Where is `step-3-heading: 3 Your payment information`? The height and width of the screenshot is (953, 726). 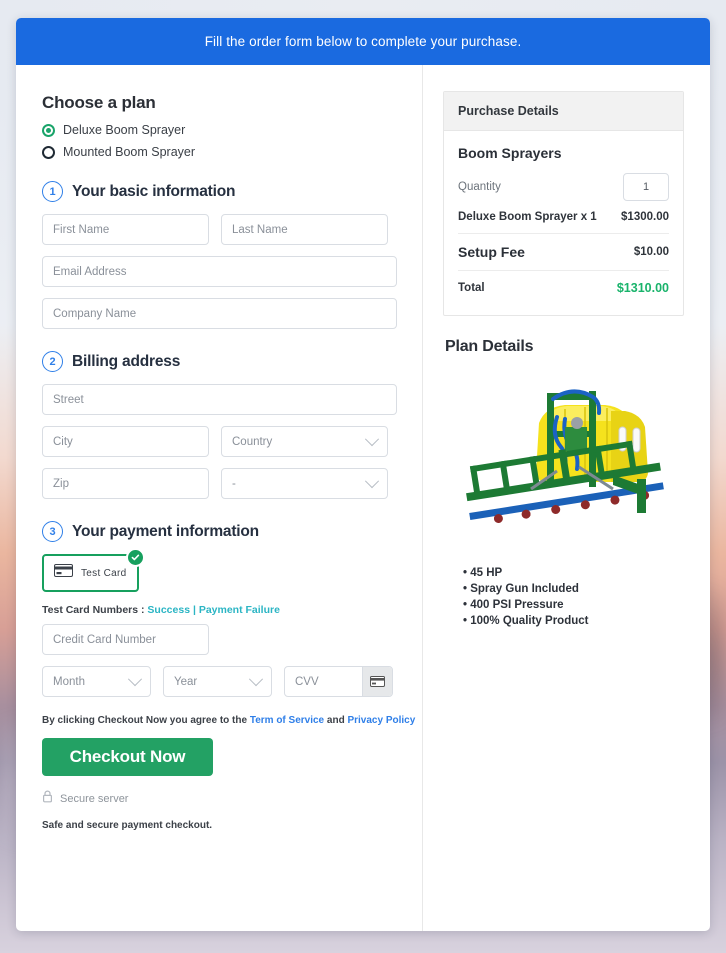
step-3-heading: 3 Your payment information is located at coordinates (232, 531).